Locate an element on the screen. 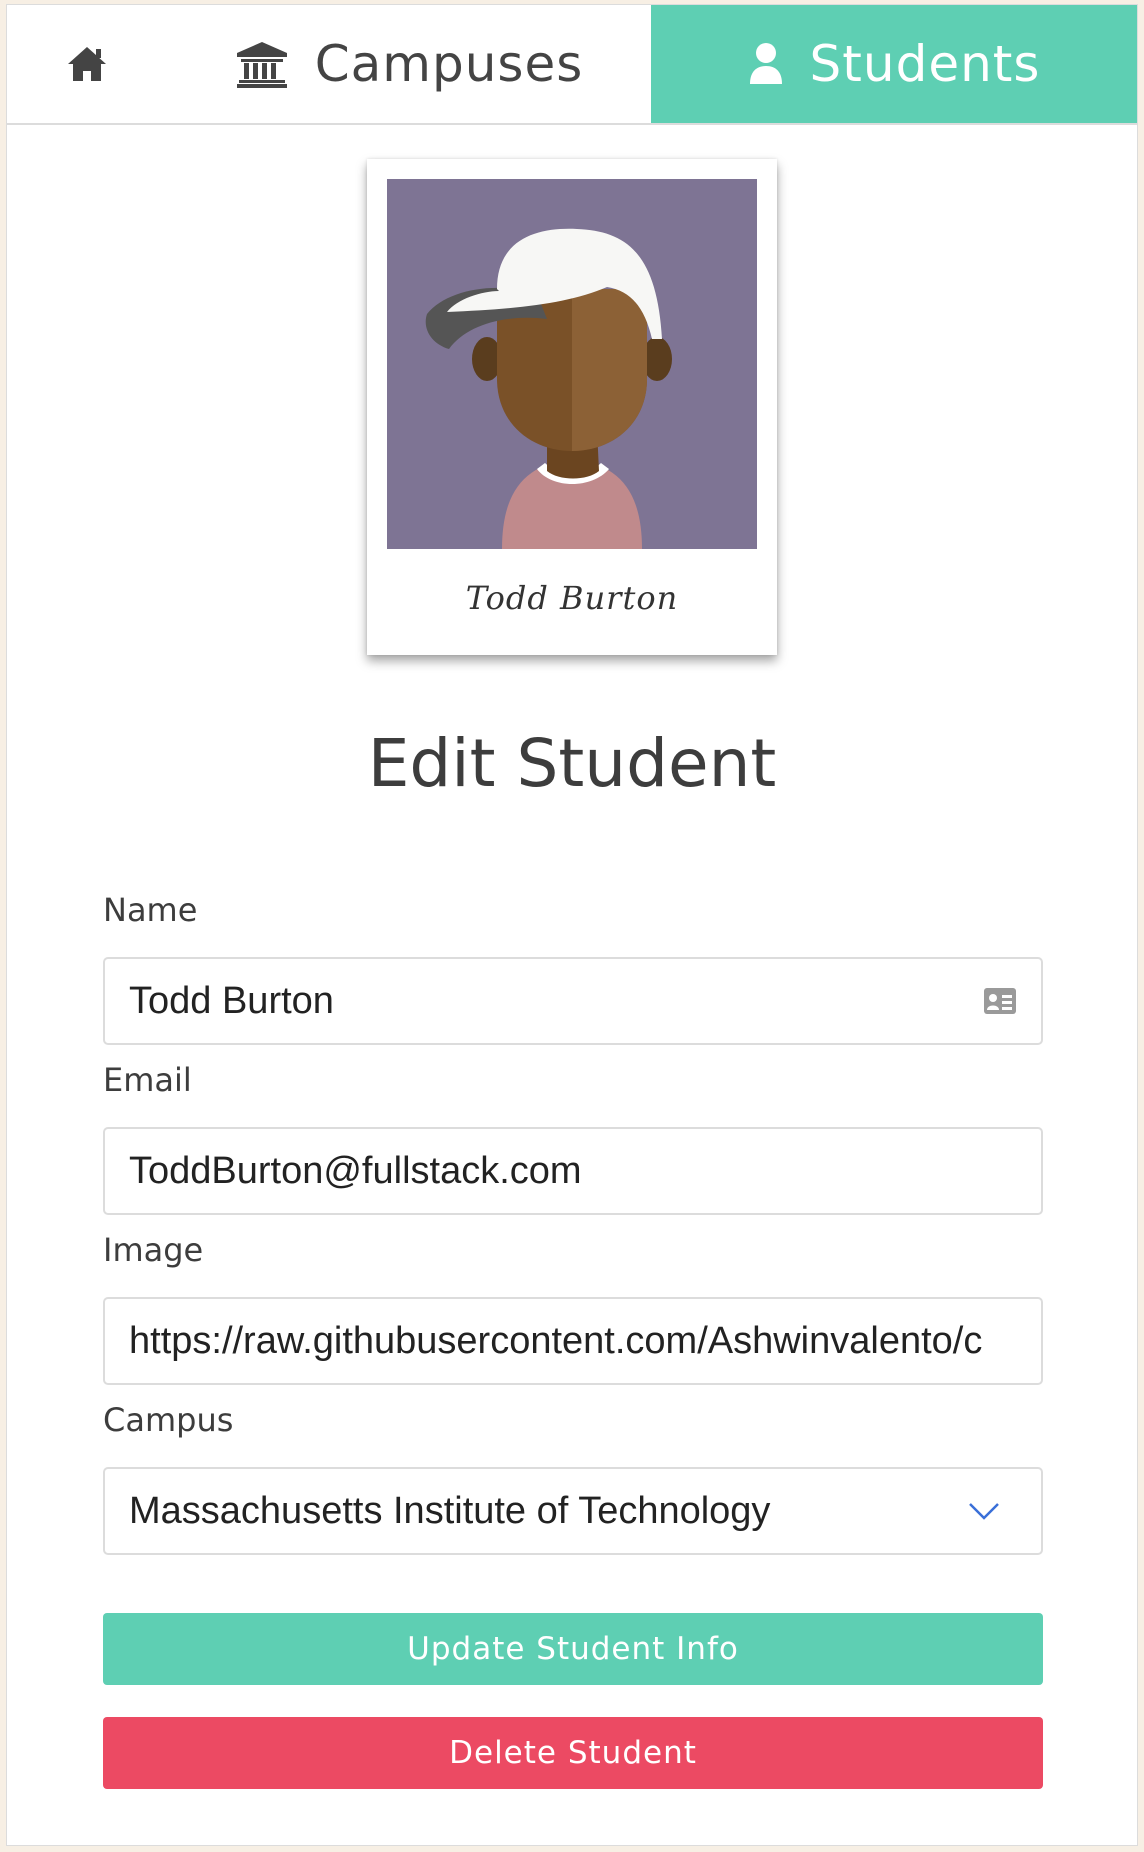 The width and height of the screenshot is (1144, 1852). email-input-value: ToddBurton@fullstack.com is located at coordinates (355, 1170).